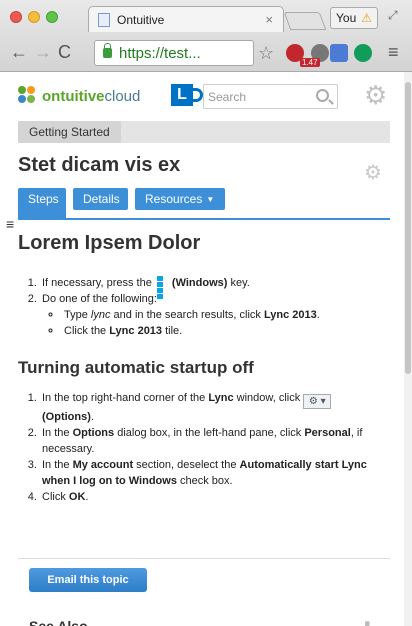 This screenshot has width=412, height=626. What do you see at coordinates (29, 96) in the screenshot?
I see `logo-dots-icon` at bounding box center [29, 96].